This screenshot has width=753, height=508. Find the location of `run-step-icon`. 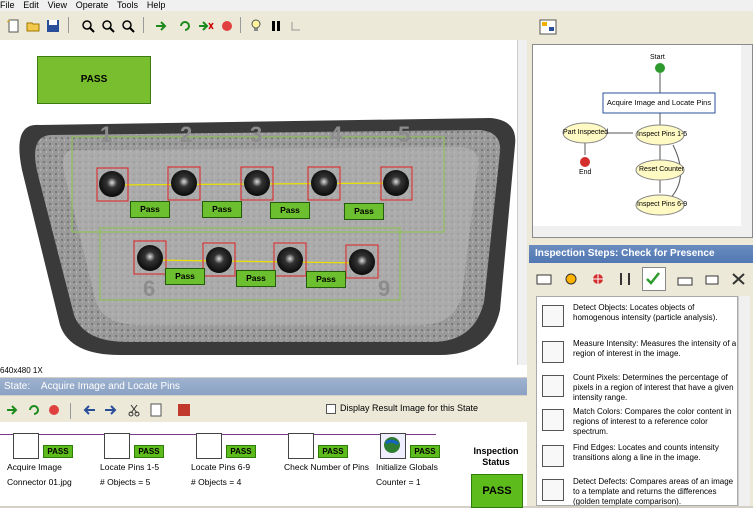

run-step-icon is located at coordinates (14, 410).